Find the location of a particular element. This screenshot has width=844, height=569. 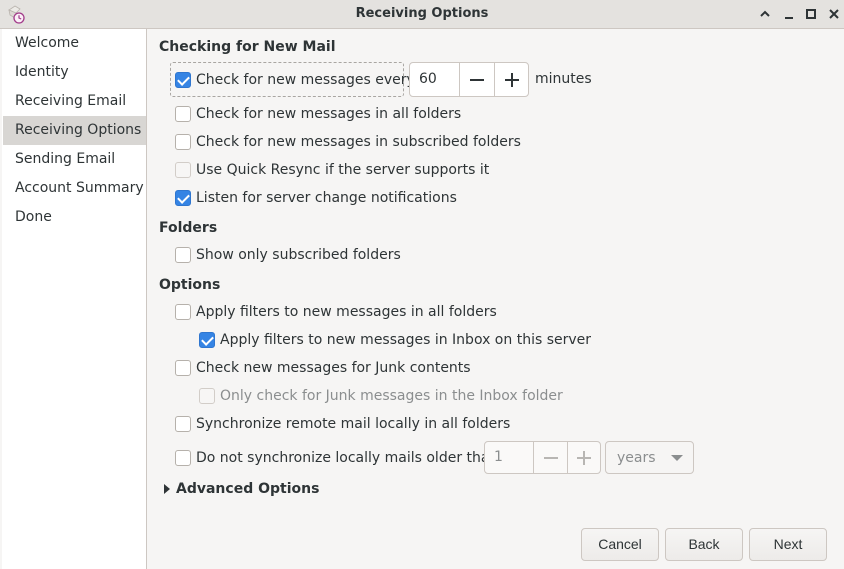

quick-resync-checkbox is located at coordinates (183, 170).